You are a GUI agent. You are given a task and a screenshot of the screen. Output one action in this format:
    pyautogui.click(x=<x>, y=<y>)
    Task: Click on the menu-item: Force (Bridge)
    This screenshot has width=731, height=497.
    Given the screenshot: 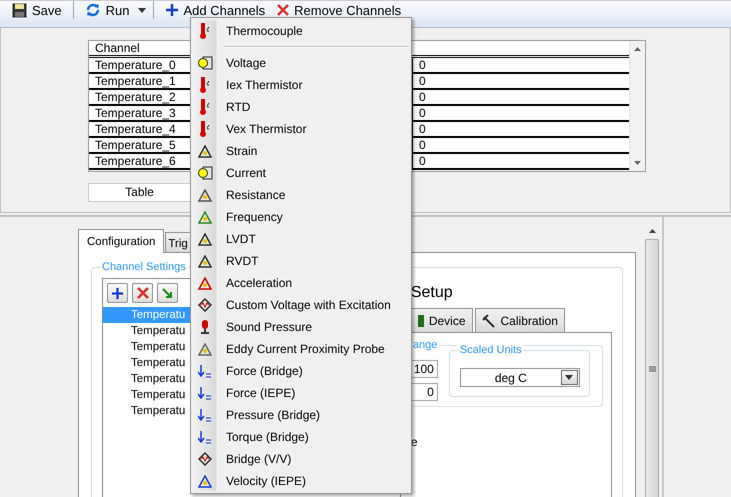 What is the action you would take?
    pyautogui.click(x=301, y=371)
    